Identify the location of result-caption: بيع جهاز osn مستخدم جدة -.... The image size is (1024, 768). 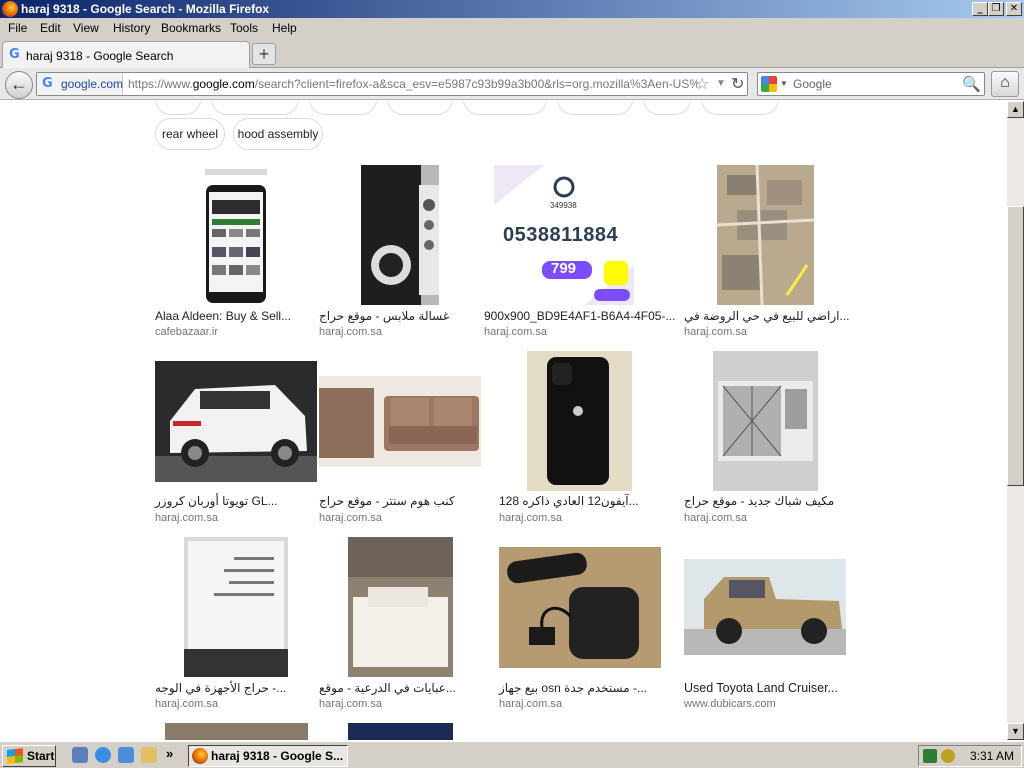
(573, 688).